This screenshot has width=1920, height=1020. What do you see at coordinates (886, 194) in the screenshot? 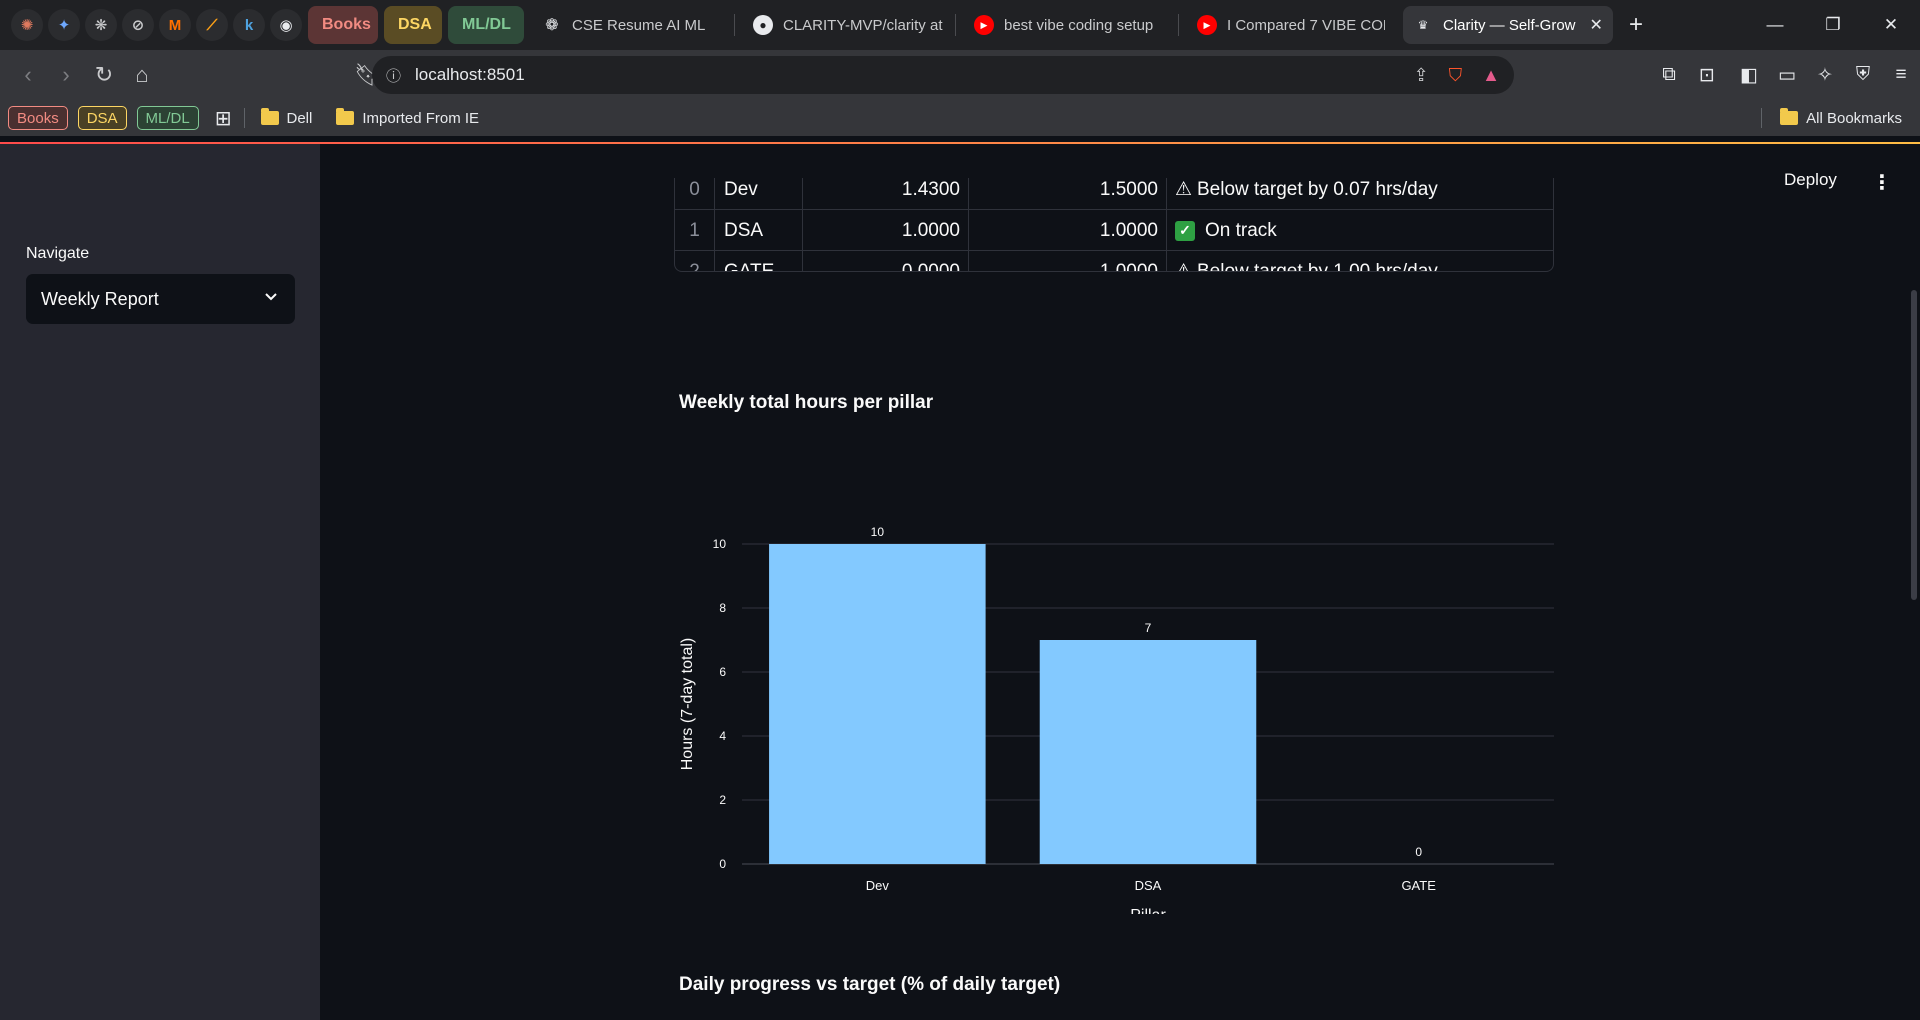
I see `avg-hours-cell: 1.4300` at bounding box center [886, 194].